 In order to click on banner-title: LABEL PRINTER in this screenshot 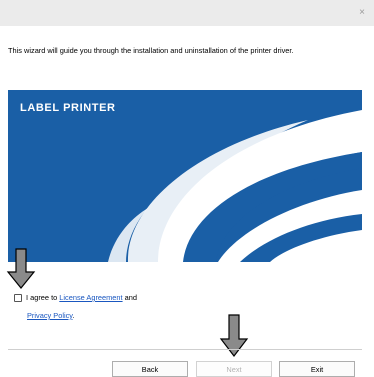, I will do `click(68, 108)`.